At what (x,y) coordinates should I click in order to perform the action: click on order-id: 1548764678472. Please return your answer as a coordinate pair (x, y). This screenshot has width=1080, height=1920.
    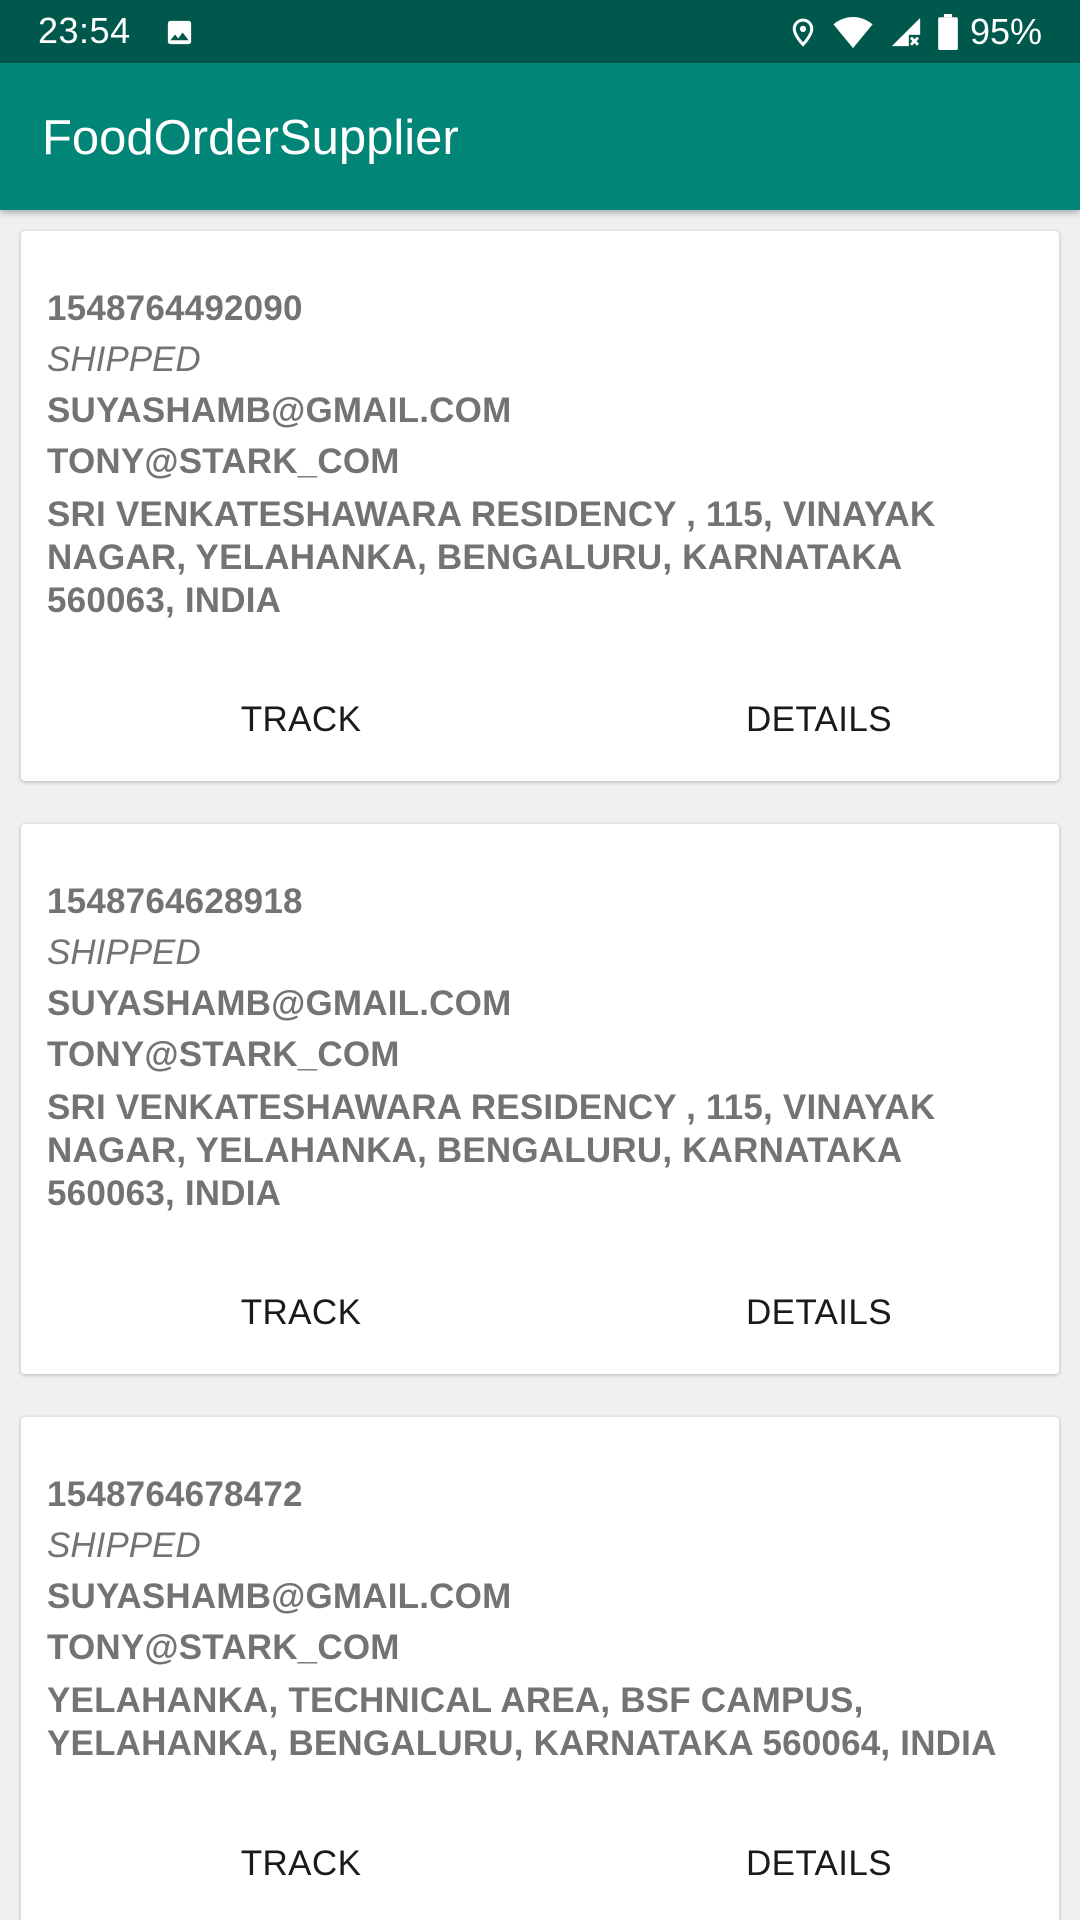
    Looking at the image, I should click on (175, 1494).